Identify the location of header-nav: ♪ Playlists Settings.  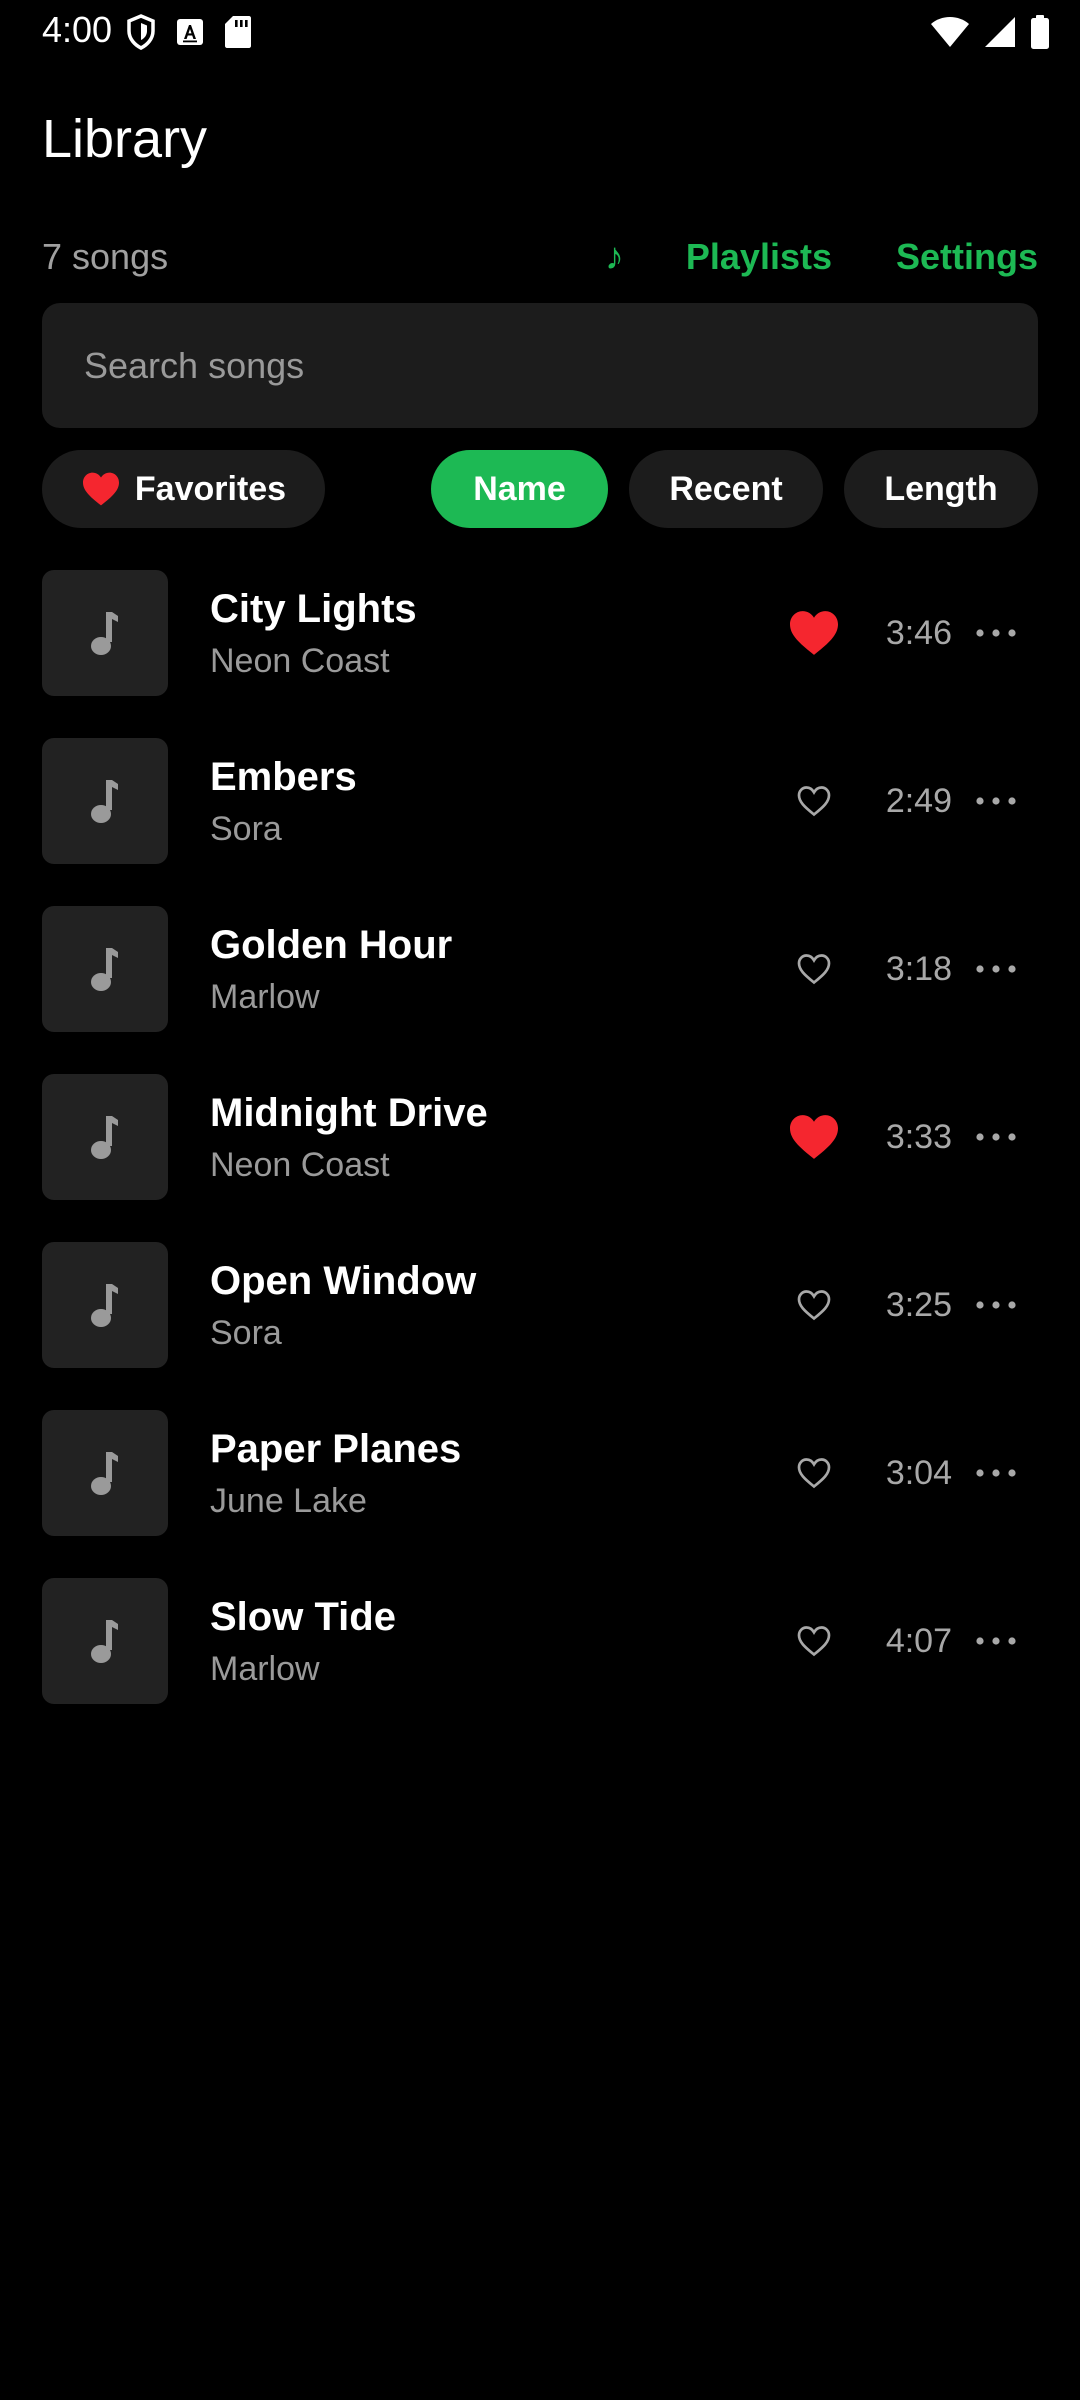
(821, 257).